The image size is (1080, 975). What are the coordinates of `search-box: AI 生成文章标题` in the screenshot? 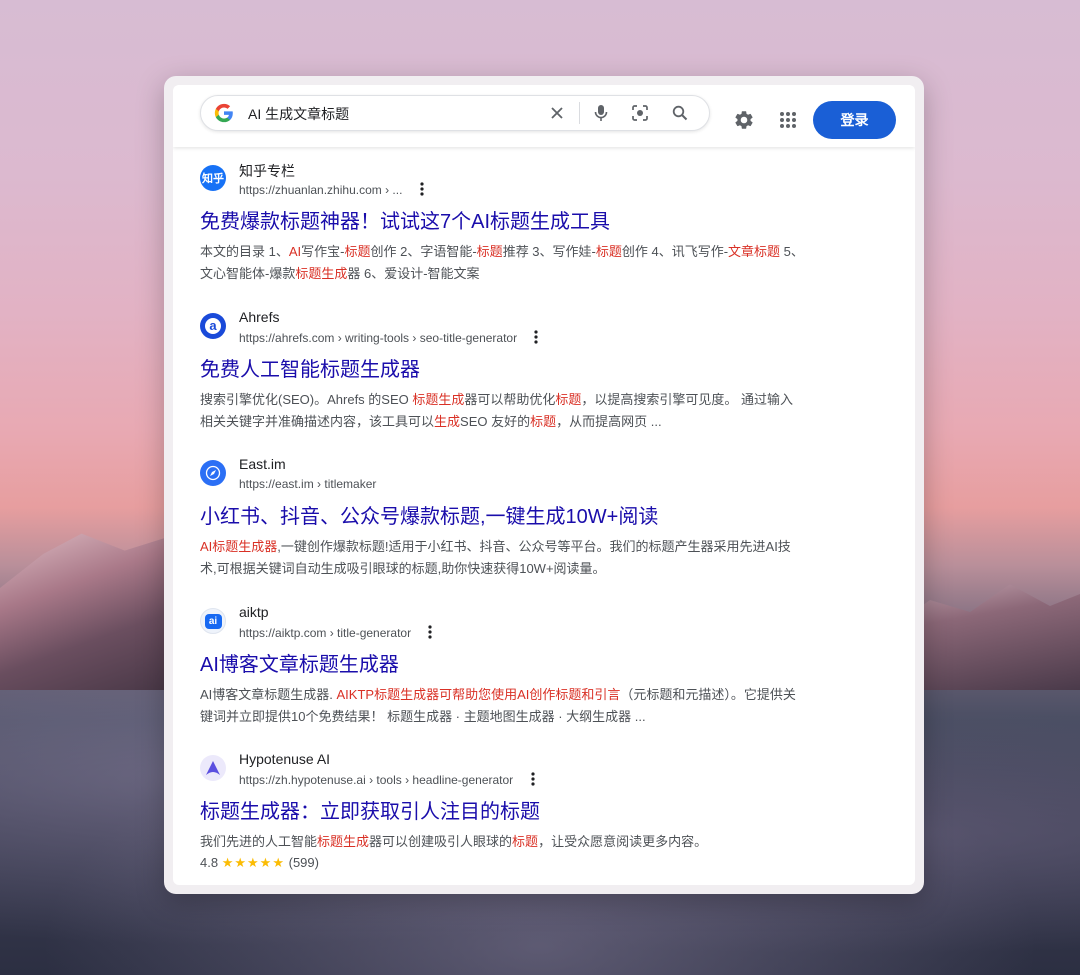 It's located at (455, 113).